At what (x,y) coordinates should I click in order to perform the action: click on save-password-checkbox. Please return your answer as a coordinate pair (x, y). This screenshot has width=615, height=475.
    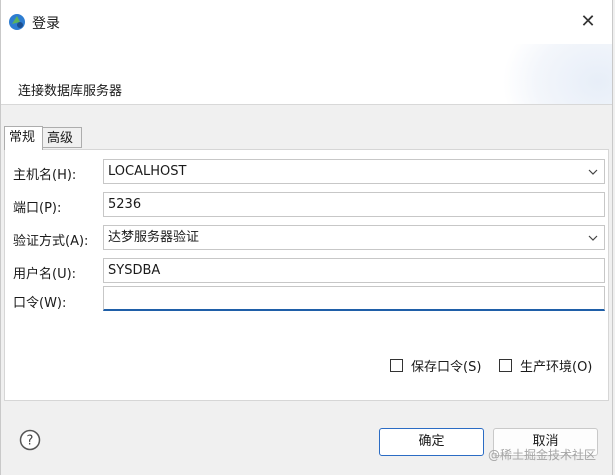
    Looking at the image, I should click on (396, 365).